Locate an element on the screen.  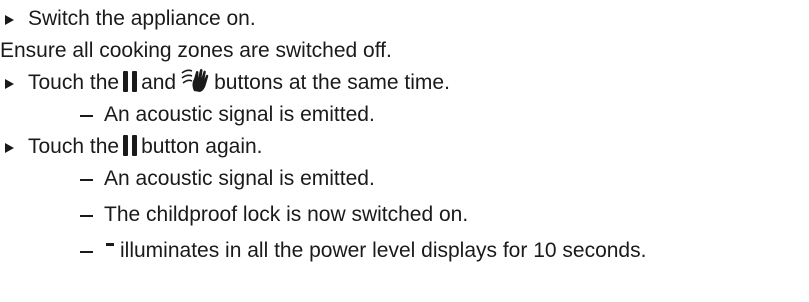
result-acoustic-signal-2: An acoustic signal is emitted. is located at coordinates (223, 179).